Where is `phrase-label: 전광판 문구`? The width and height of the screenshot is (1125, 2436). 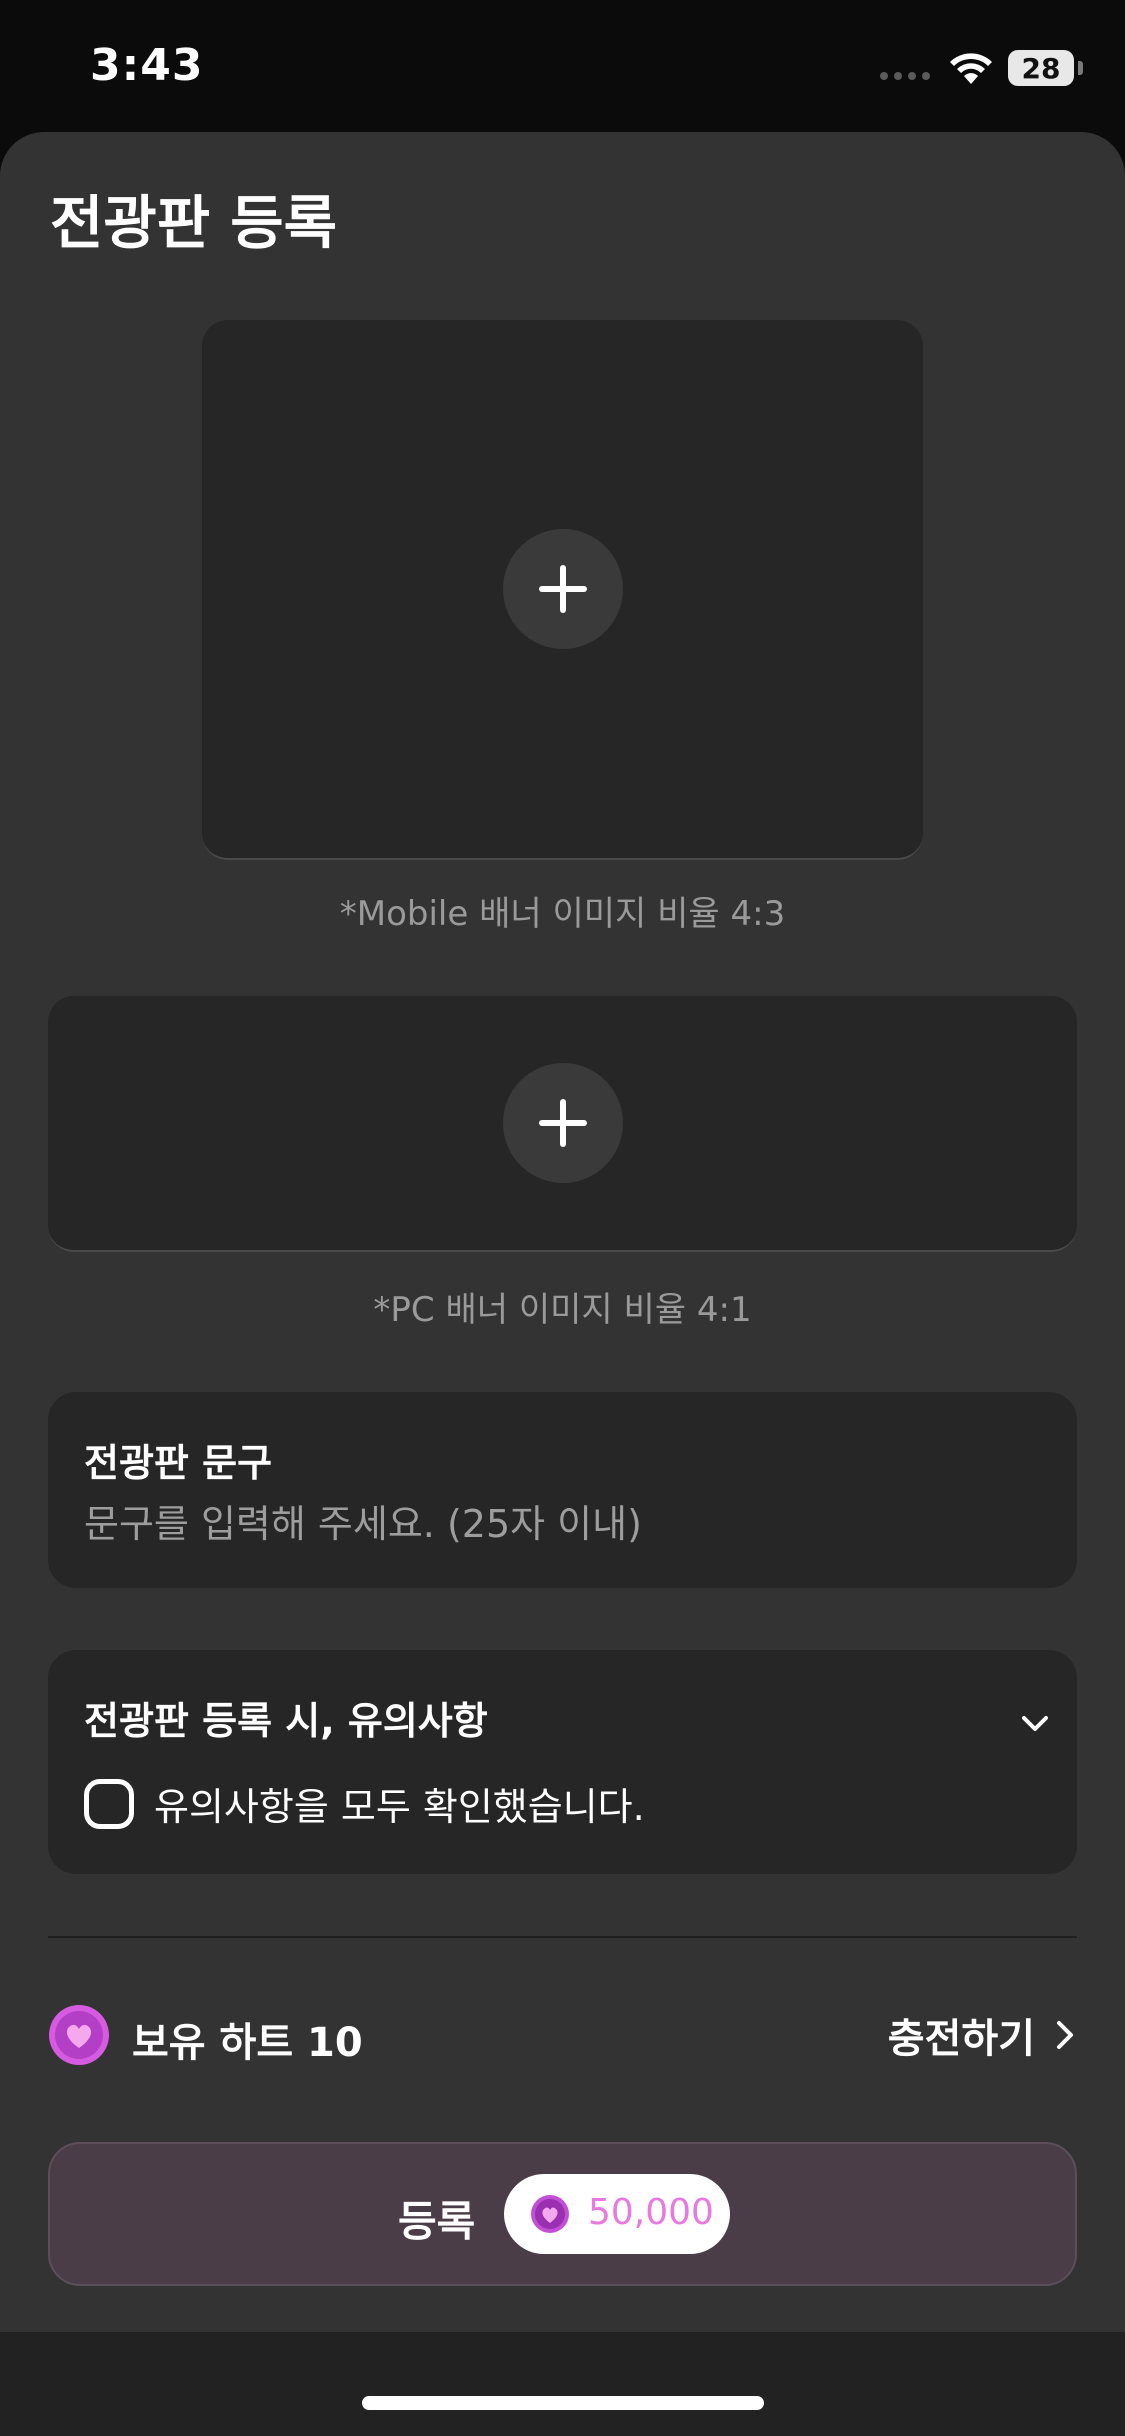 phrase-label: 전광판 문구 is located at coordinates (178, 1463).